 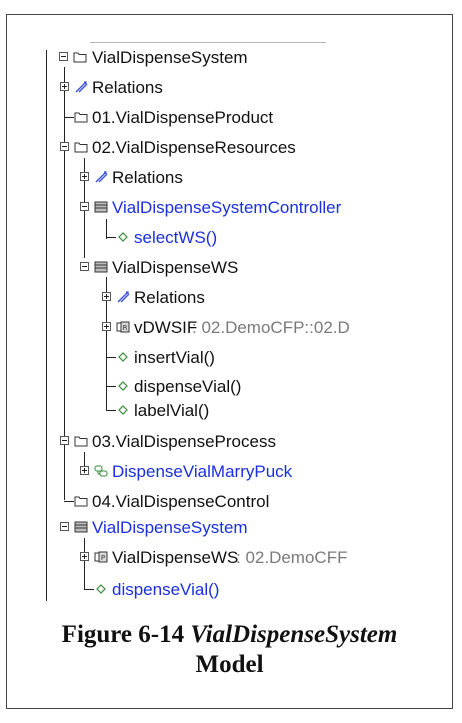 What do you see at coordinates (125, 328) in the screenshot?
I see `svg-text: R` at bounding box center [125, 328].